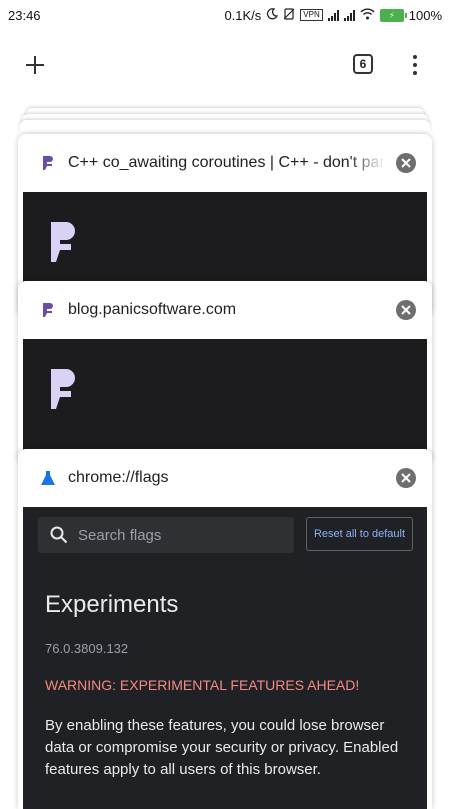  I want to click on tab-count-button: 6, so click(363, 64).